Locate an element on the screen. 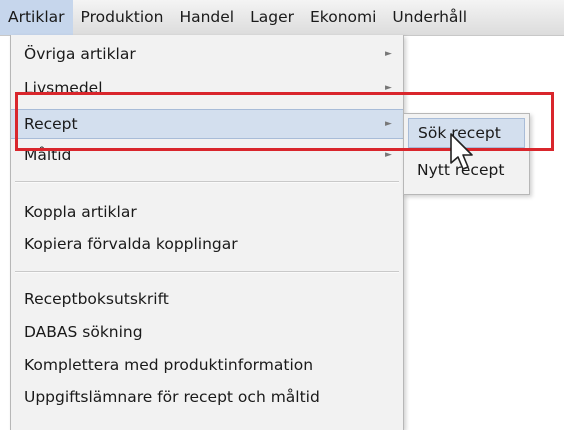 The height and width of the screenshot is (430, 564). menu-item-label: Måltid is located at coordinates (48, 155).